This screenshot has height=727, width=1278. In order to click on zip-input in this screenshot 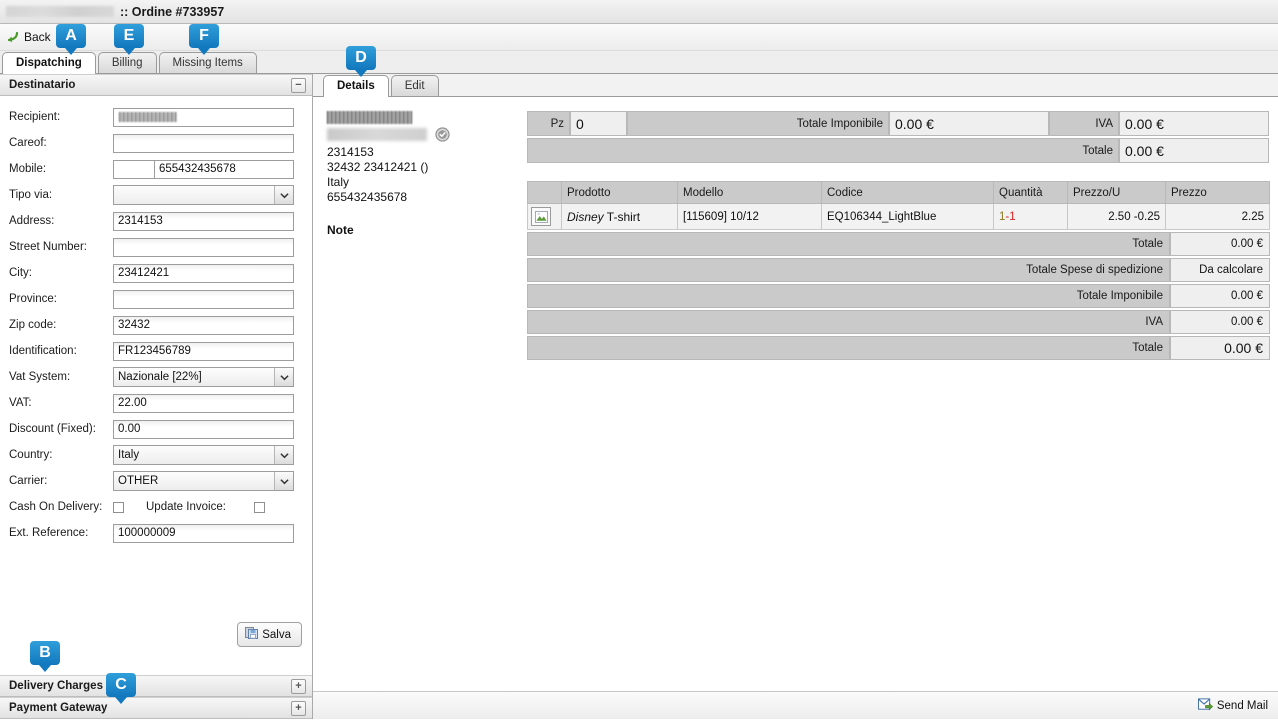, I will do `click(203, 325)`.